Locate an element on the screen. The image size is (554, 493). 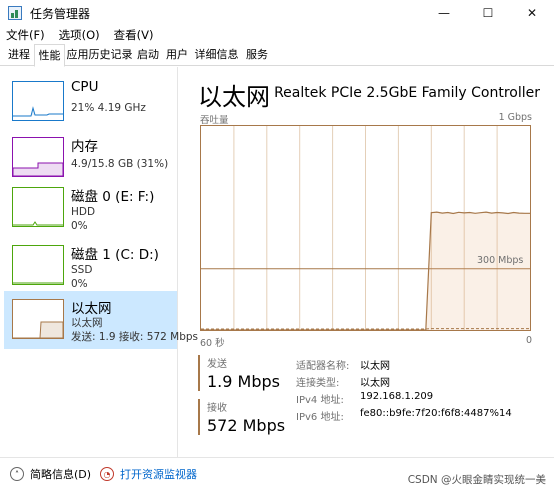
disk-1-thumbnail-graph is located at coordinates (38, 265).